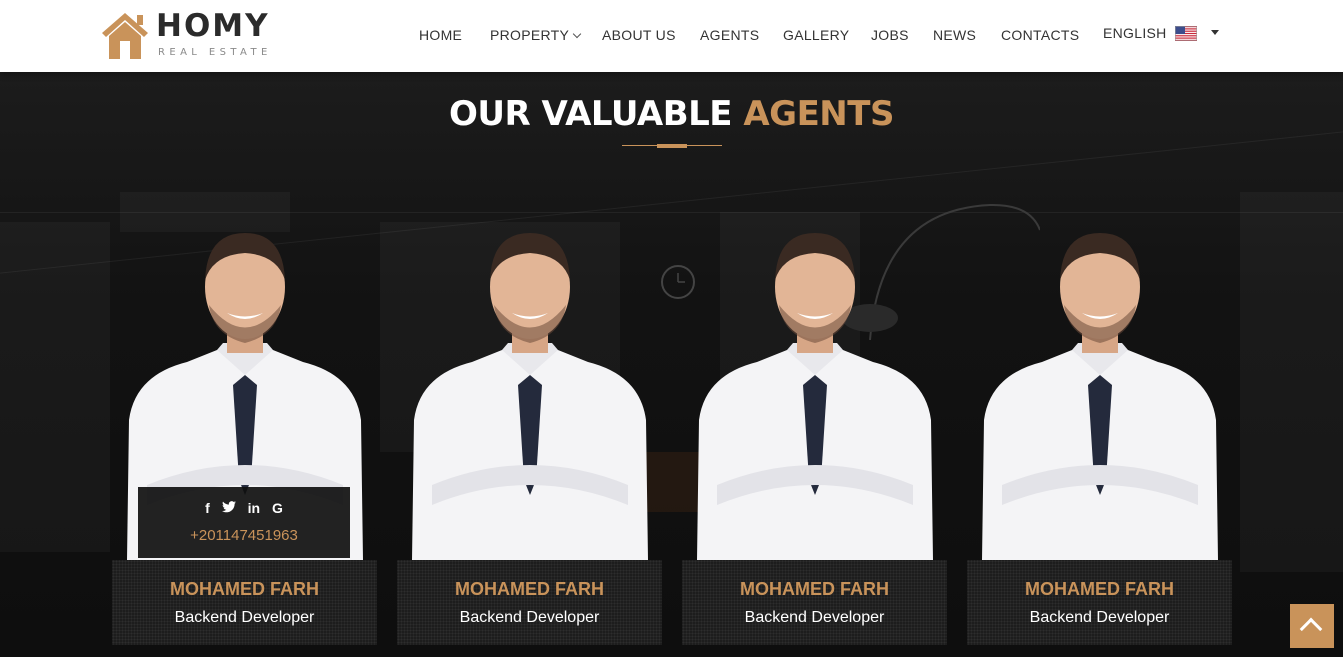 The width and height of the screenshot is (1343, 657). I want to click on section-title: OUR VALUABLE AGENTS, so click(671, 114).